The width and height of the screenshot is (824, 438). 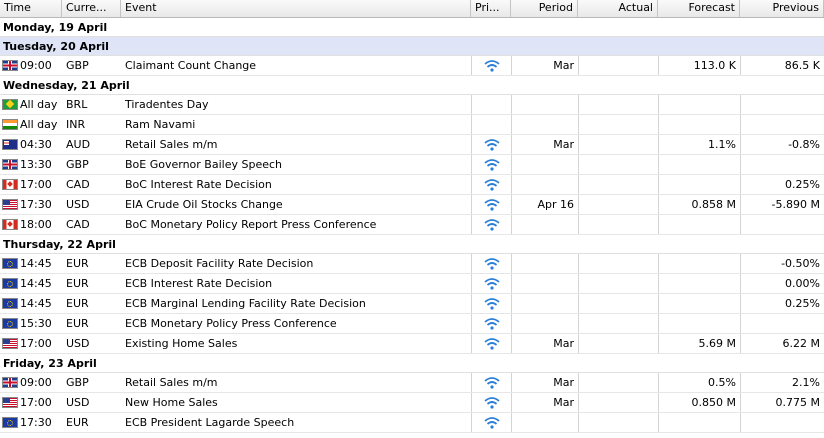 I want to click on time-cell: 13:30, so click(x=31, y=164).